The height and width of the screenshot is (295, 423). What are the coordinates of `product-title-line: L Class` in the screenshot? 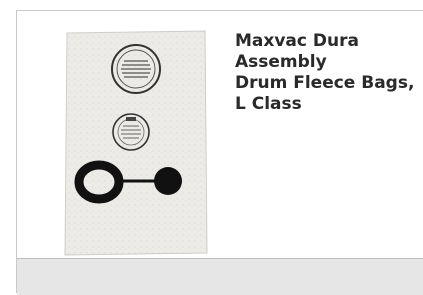 It's located at (268, 104).